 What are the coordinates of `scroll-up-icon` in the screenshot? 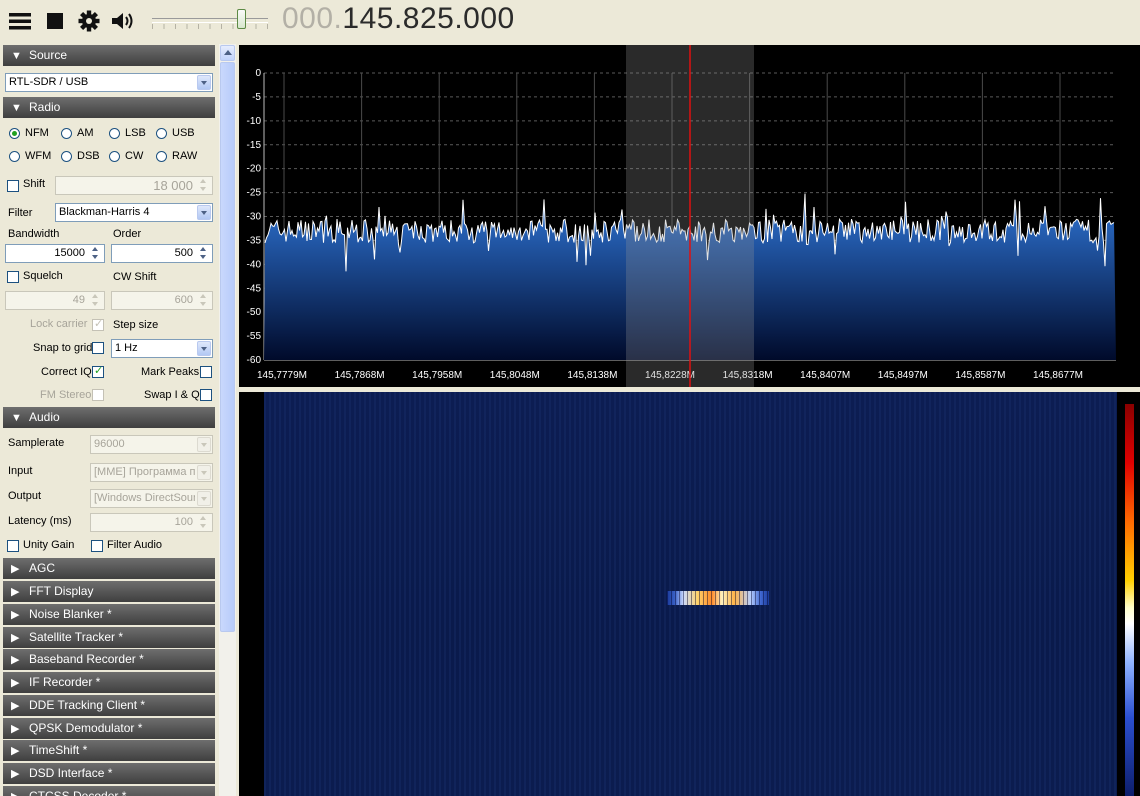 It's located at (227, 53).